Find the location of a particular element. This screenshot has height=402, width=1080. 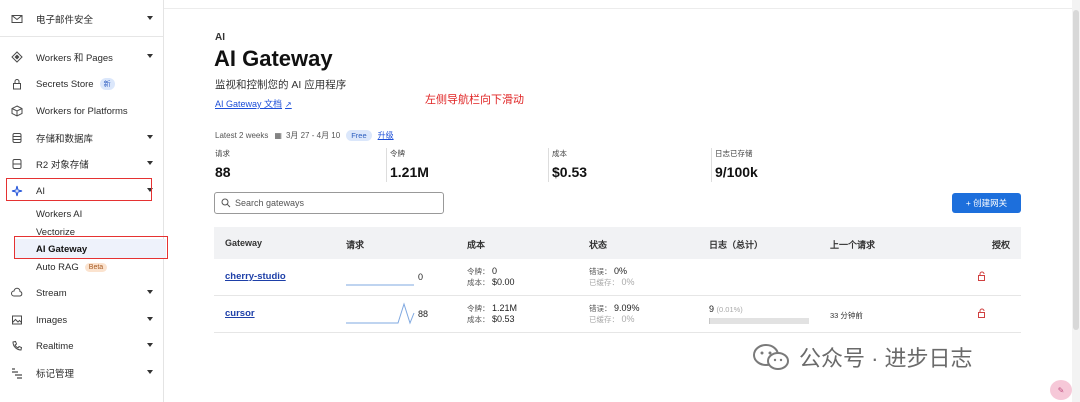

metric-label: 成本 is located at coordinates (559, 153).